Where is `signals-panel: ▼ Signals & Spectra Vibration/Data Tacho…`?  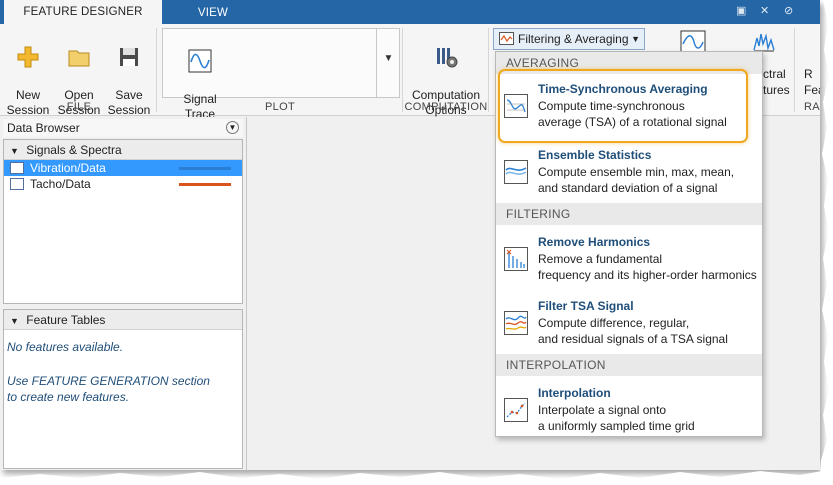 signals-panel: ▼ Signals & Spectra Vibration/Data Tacho… is located at coordinates (123, 221).